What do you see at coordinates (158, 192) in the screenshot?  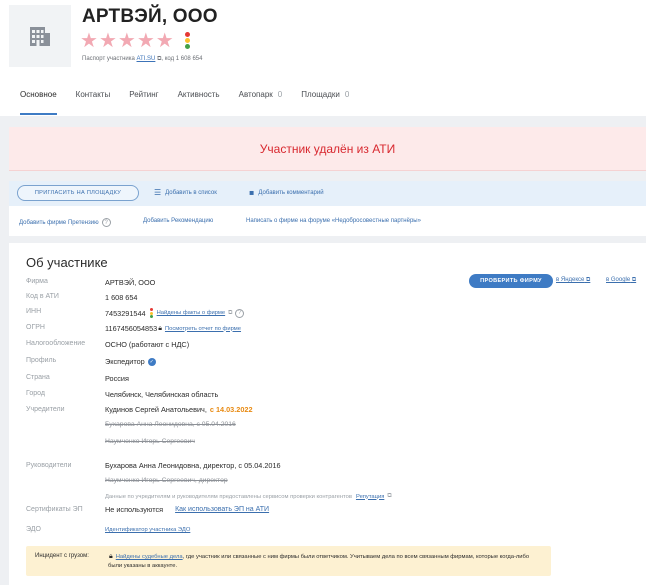 I see `list-icon: ☰` at bounding box center [158, 192].